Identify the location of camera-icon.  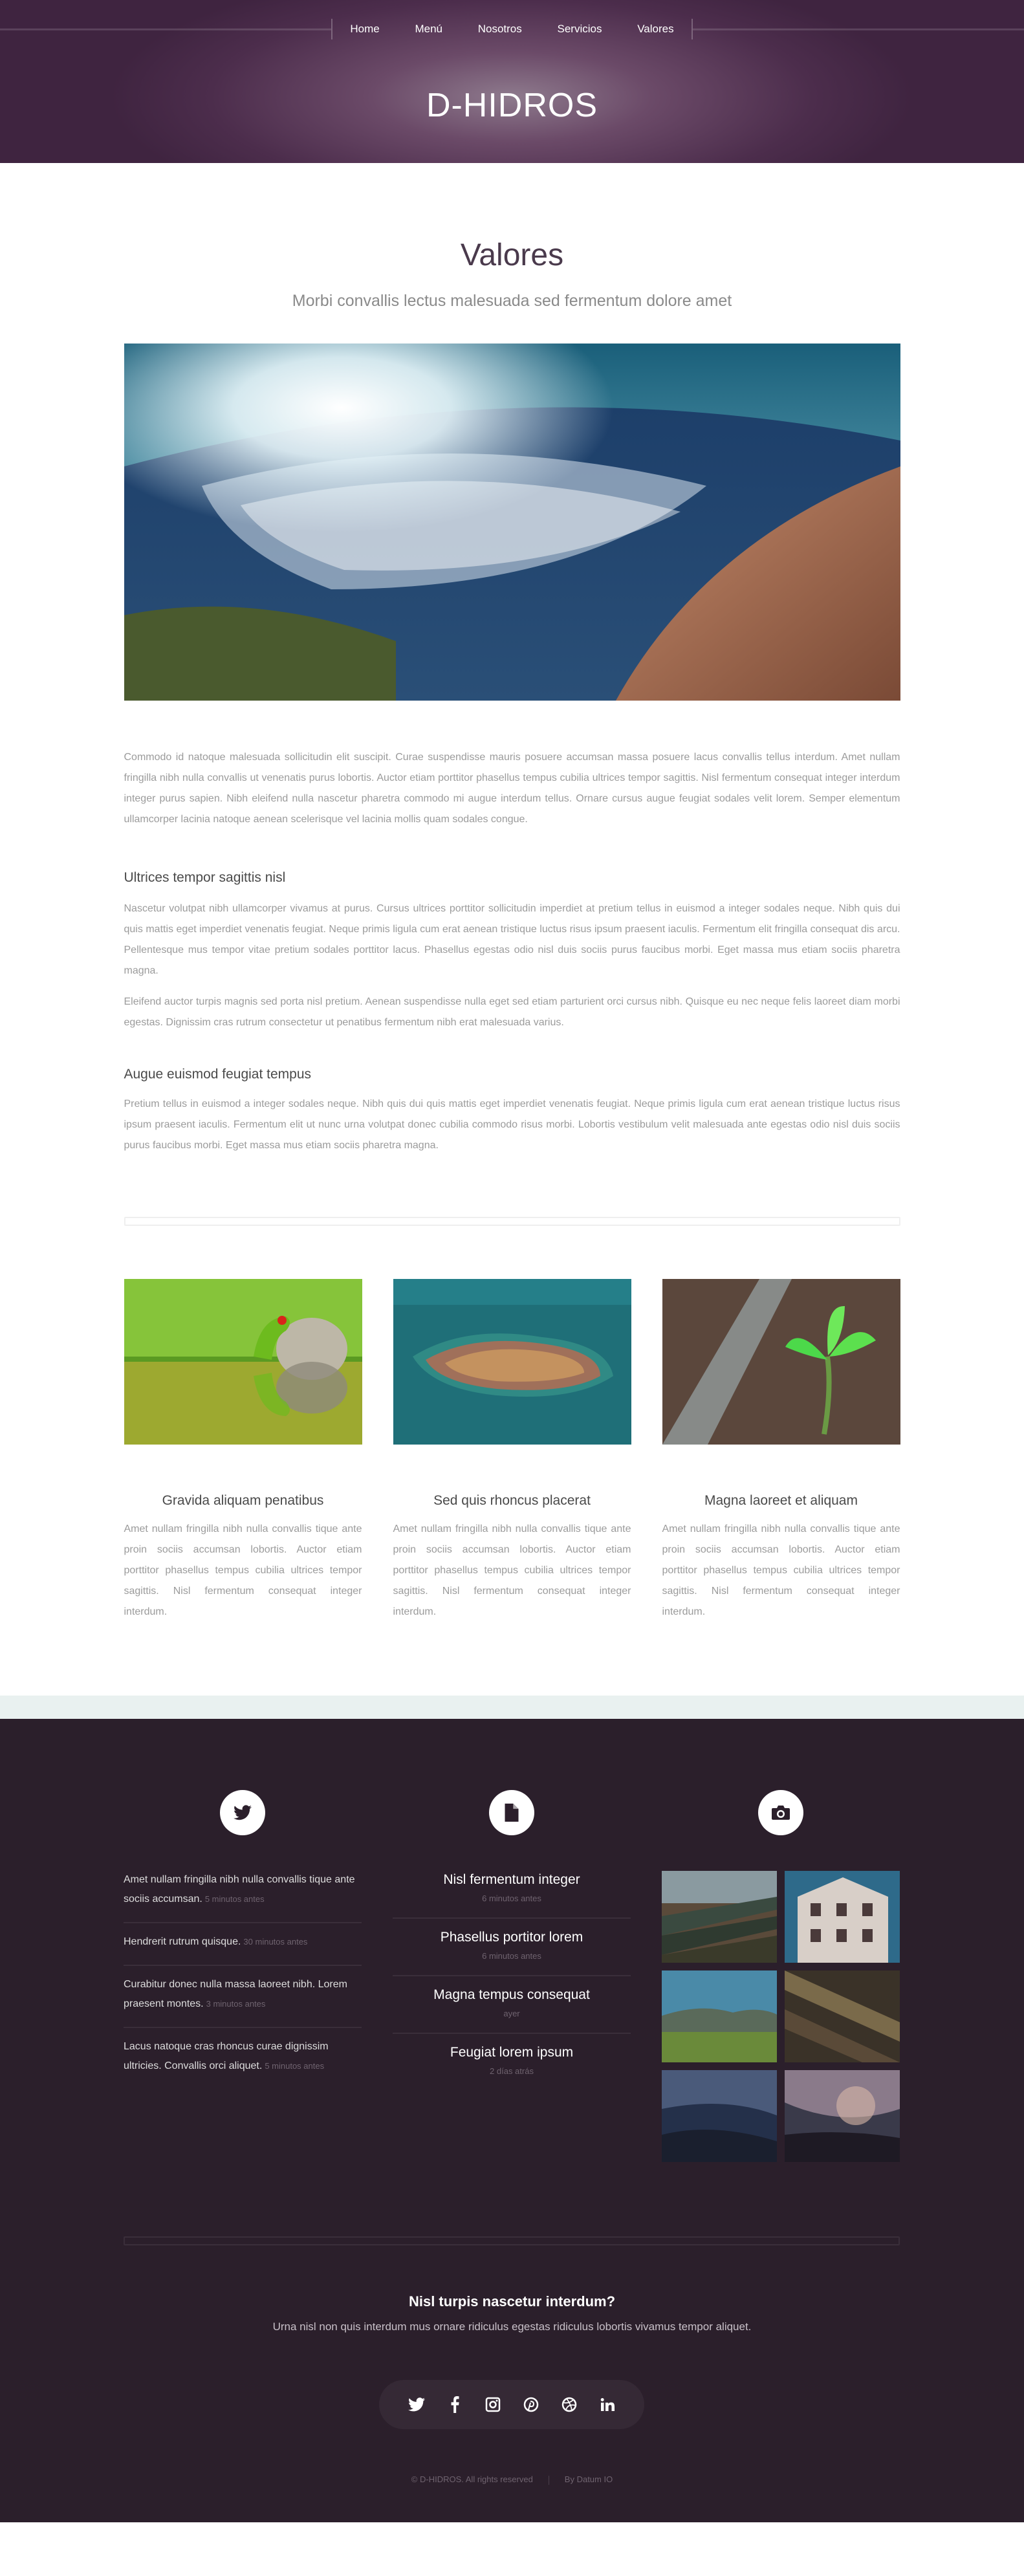
(780, 1812).